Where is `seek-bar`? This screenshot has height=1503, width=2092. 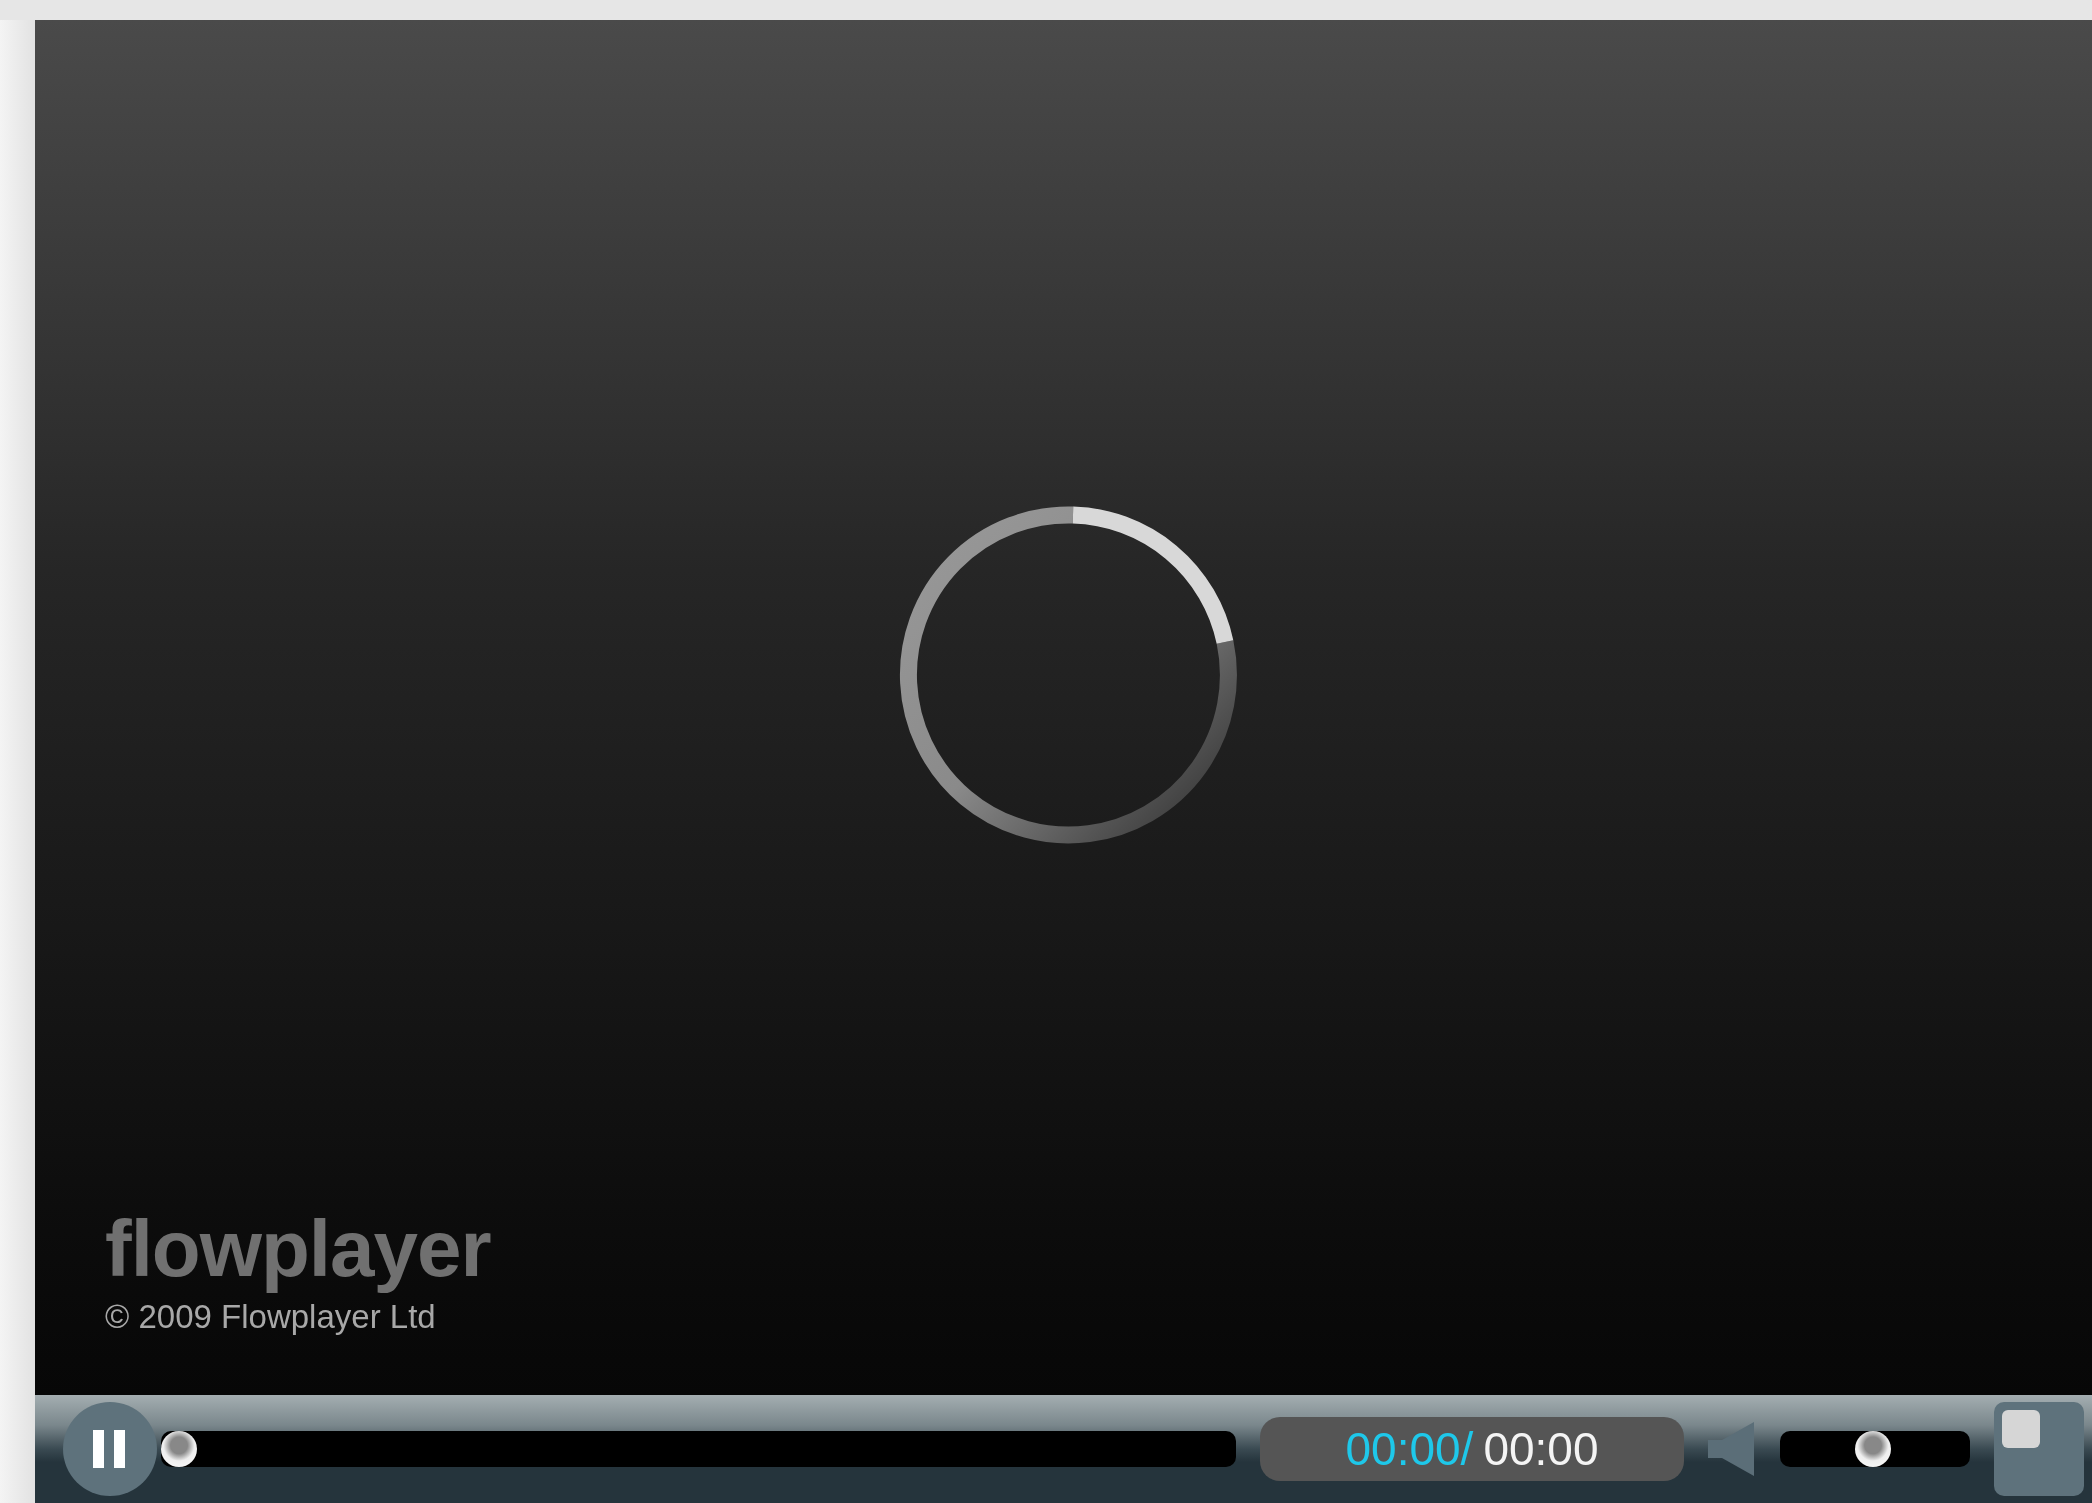
seek-bar is located at coordinates (698, 1449).